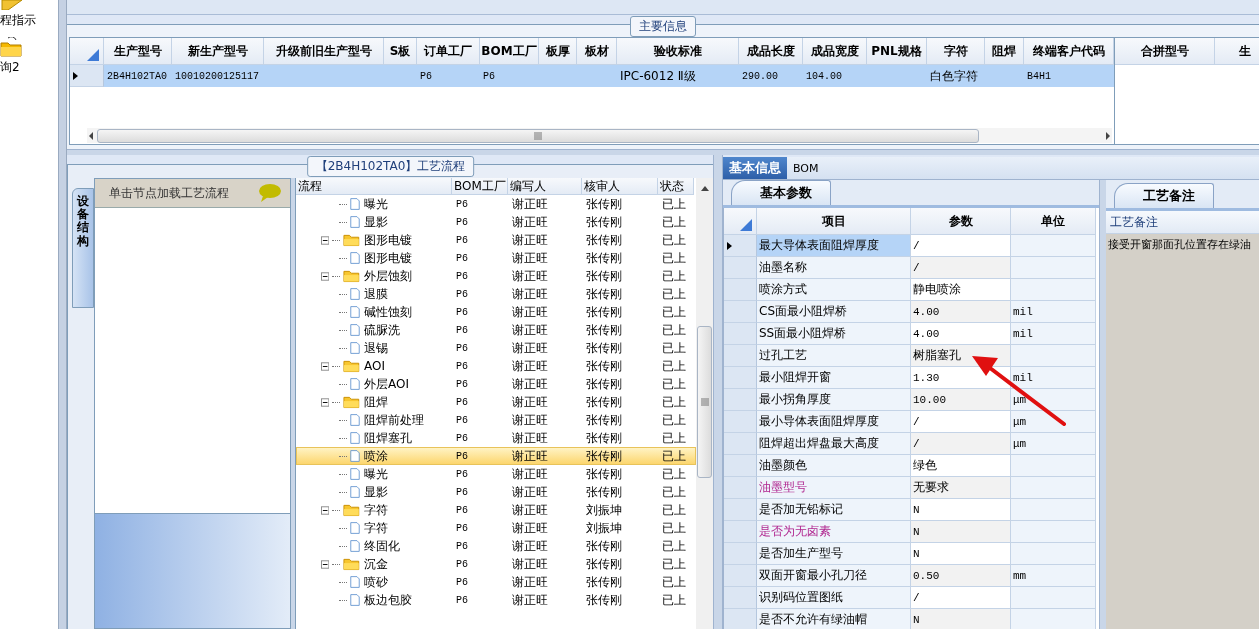 This screenshot has width=1259, height=629. I want to click on pencil-icon, so click(12, 5).